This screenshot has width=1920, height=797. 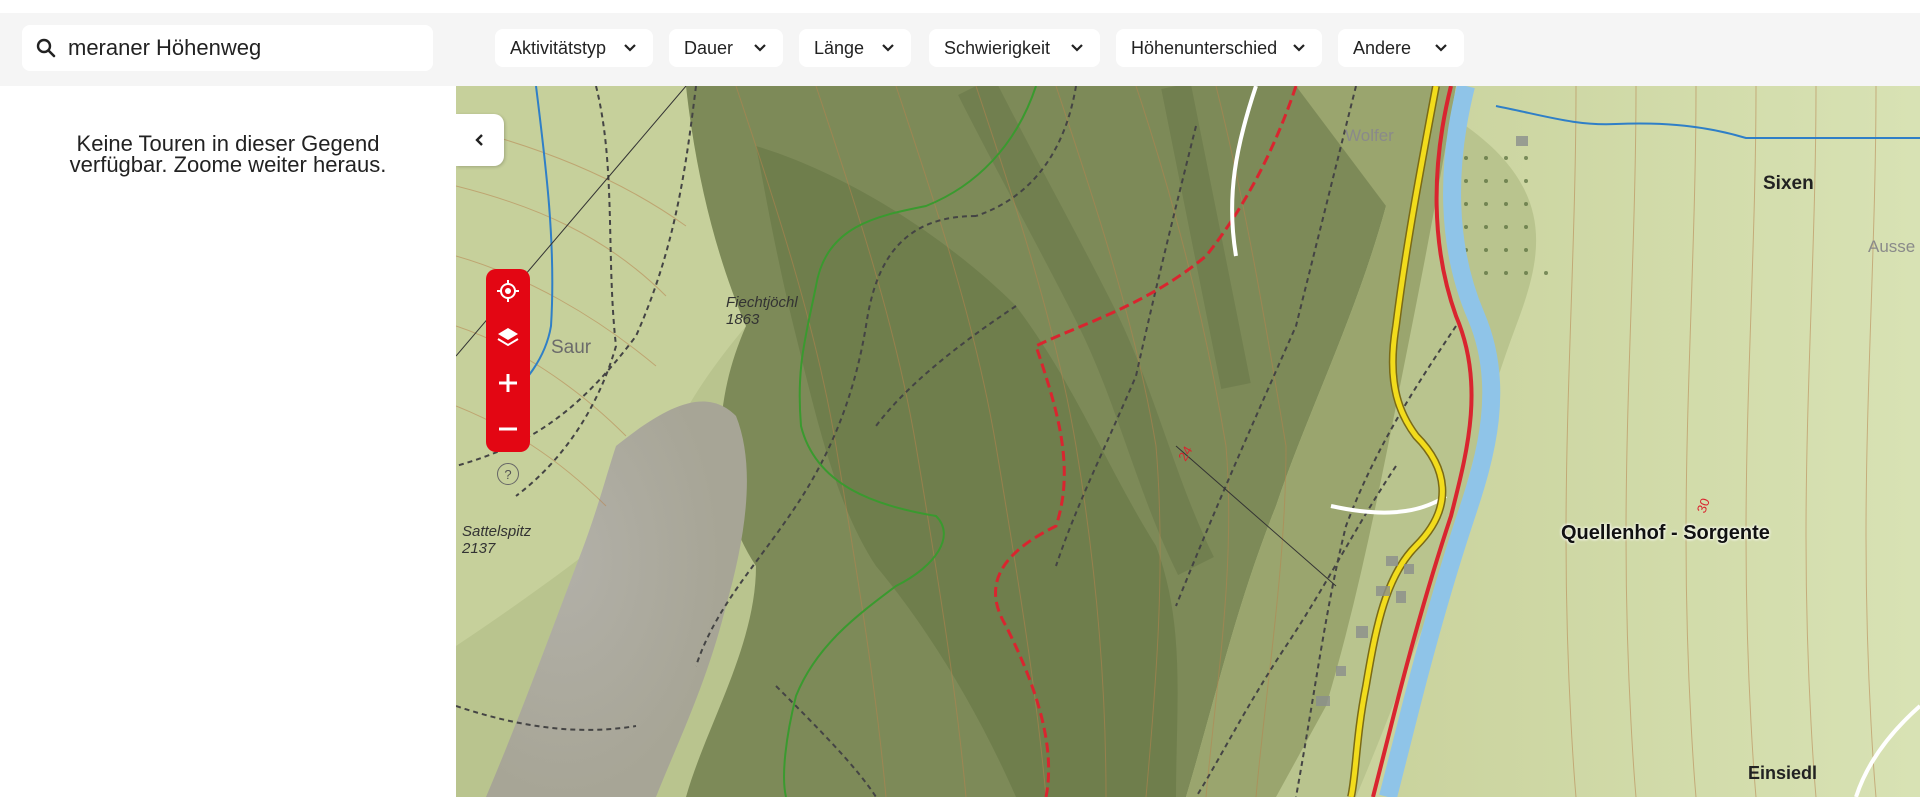 I want to click on crosshair-icon, so click(x=508, y=291).